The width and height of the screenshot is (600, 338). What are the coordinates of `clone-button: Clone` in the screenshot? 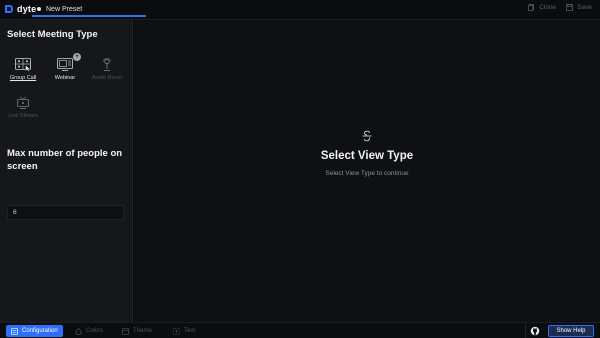 It's located at (542, 7).